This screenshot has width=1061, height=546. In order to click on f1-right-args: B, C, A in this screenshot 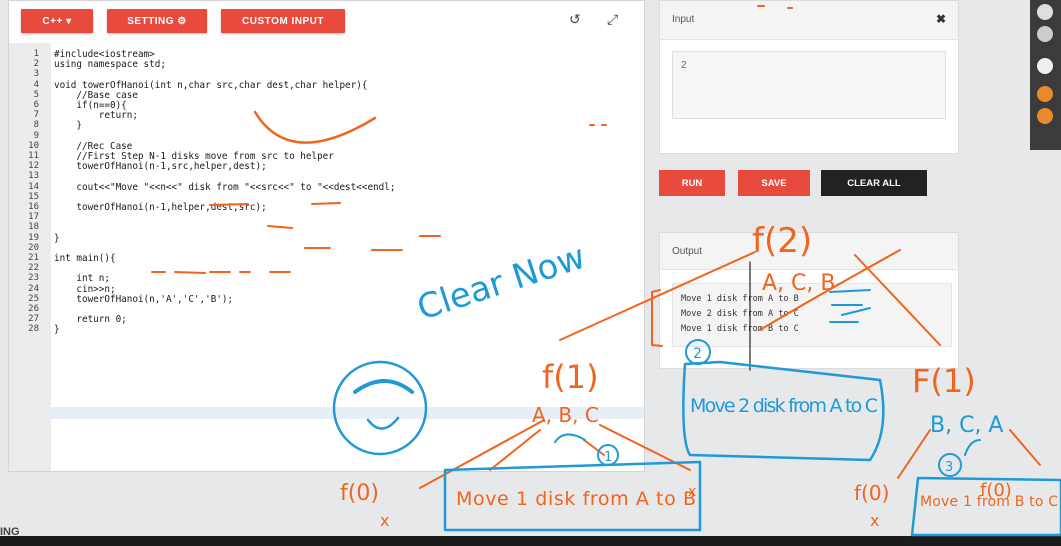, I will do `click(966, 425)`.